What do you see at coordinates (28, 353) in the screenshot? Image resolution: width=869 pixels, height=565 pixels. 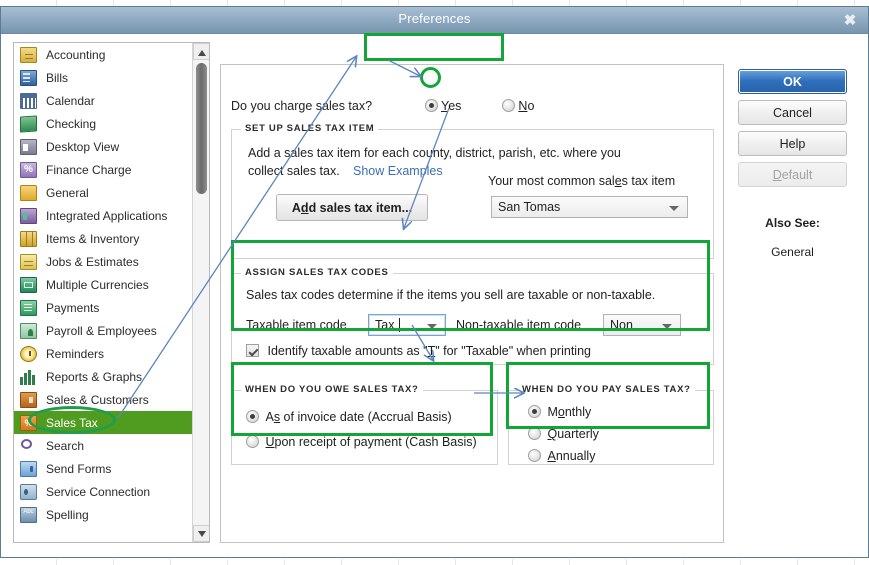 I see `reminders-icon` at bounding box center [28, 353].